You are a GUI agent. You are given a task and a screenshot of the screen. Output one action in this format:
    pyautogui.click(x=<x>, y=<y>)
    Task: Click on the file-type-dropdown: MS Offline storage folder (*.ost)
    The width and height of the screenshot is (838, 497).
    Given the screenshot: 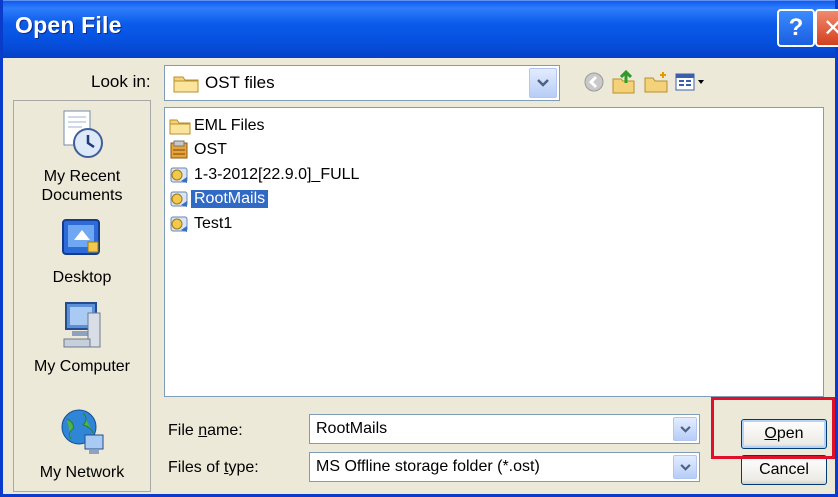 What is the action you would take?
    pyautogui.click(x=504, y=467)
    